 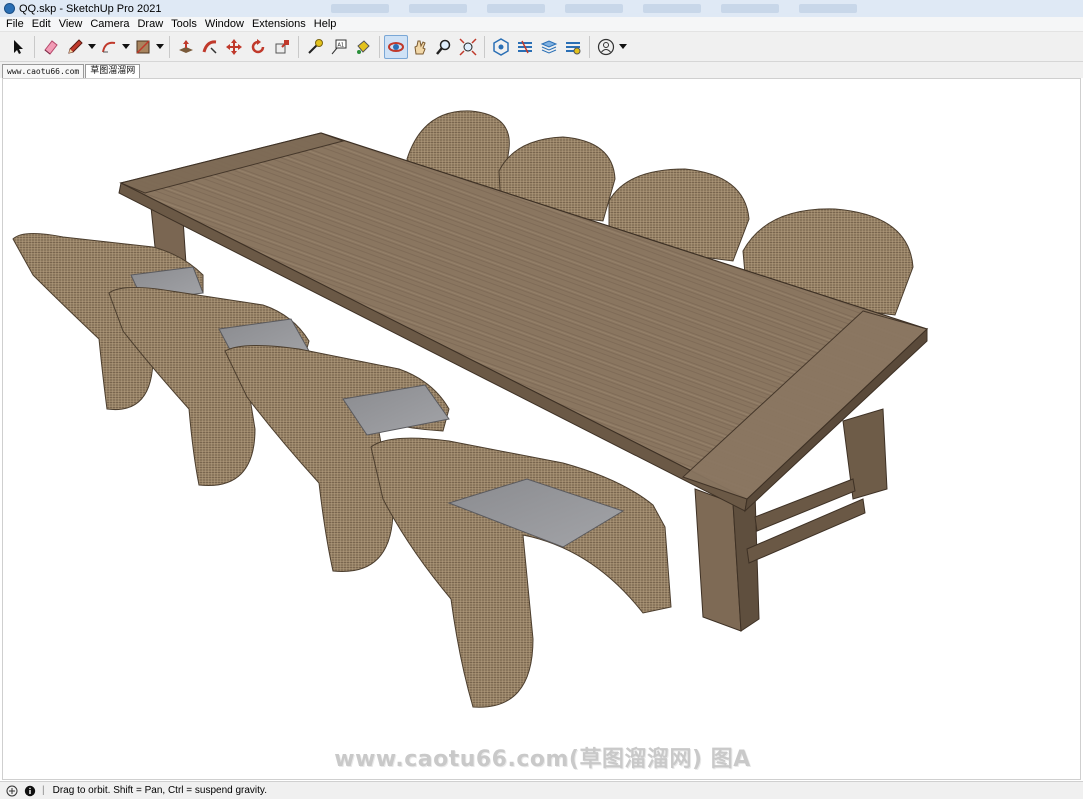 What do you see at coordinates (9, 8) in the screenshot?
I see `sketchup-app-icon` at bounding box center [9, 8].